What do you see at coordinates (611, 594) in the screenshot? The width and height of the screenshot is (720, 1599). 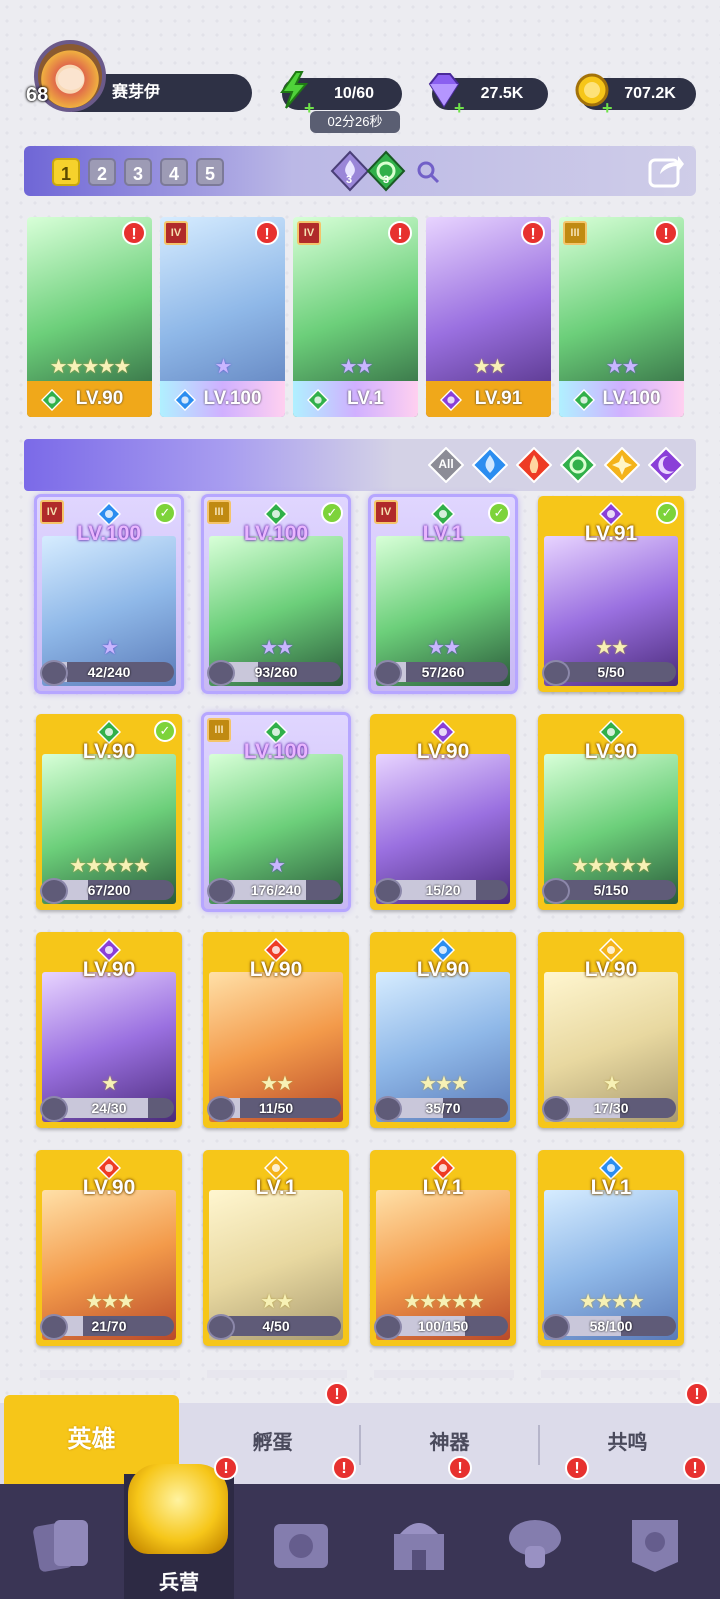 I see `hero-card: ✓ LV.91 ★★ 5/50` at bounding box center [611, 594].